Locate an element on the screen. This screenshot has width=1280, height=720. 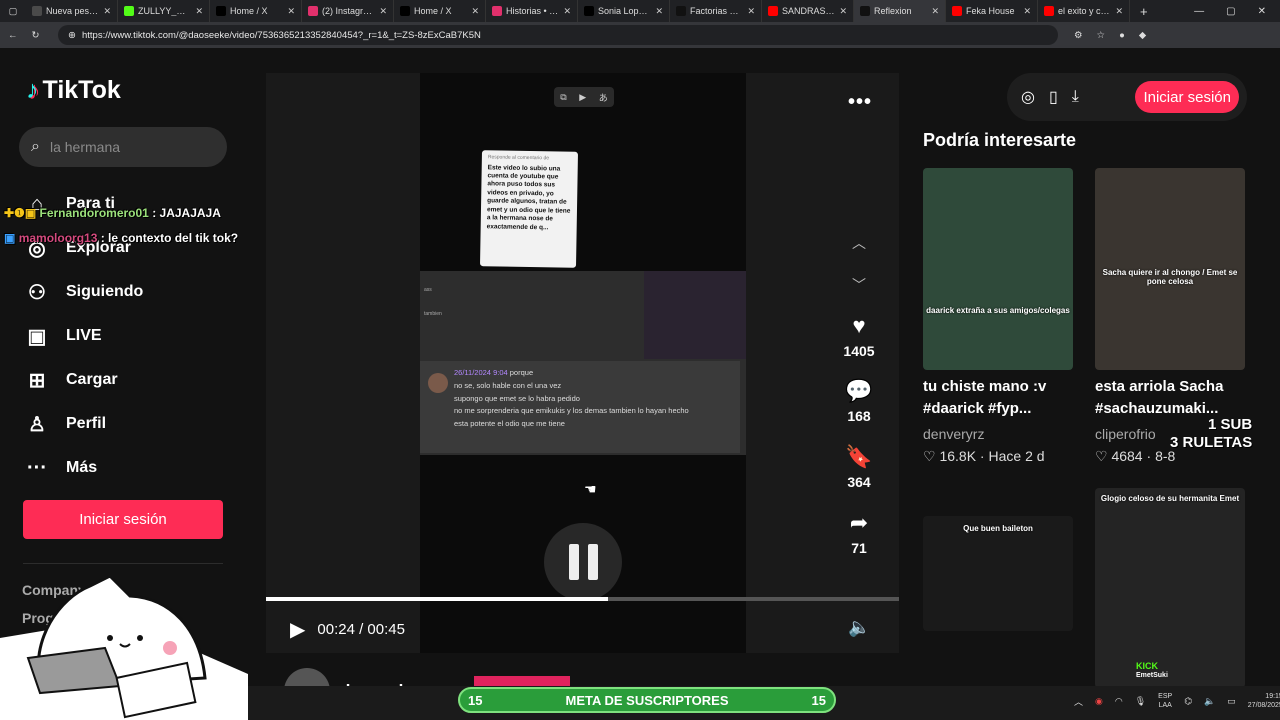
search-input: ⌕ la hermana is located at coordinates (123, 147).